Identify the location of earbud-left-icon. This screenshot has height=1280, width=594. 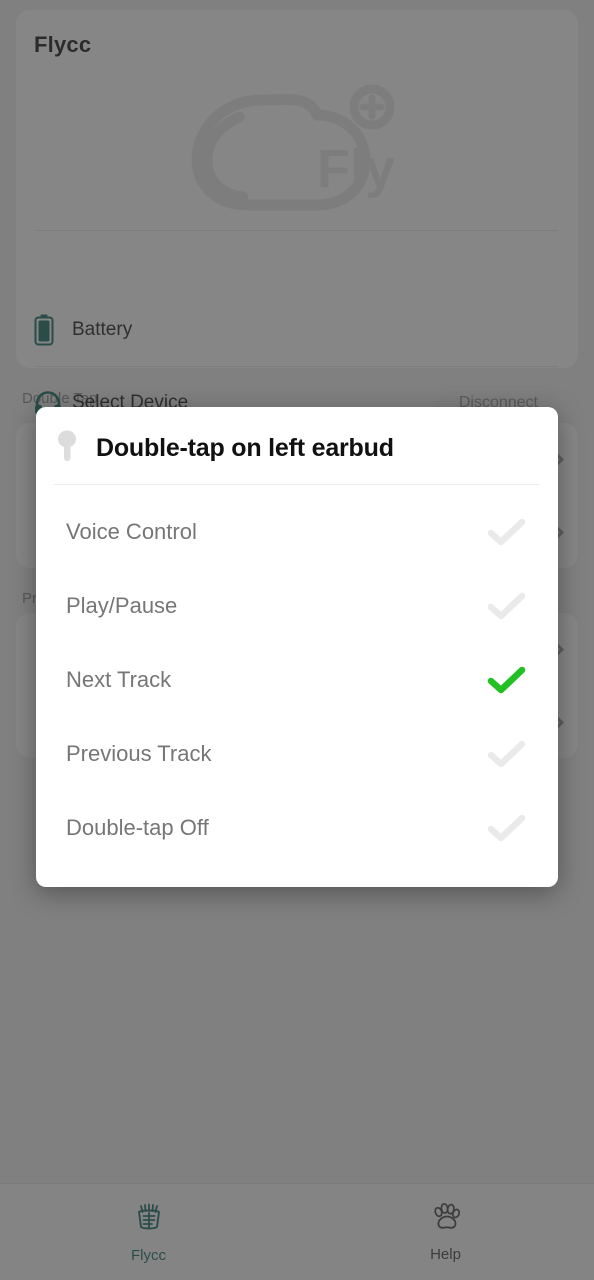
(69, 448).